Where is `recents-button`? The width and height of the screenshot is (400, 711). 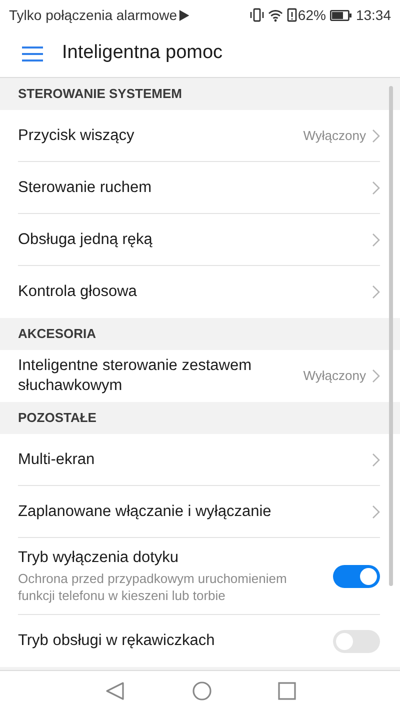
recents-button is located at coordinates (287, 691).